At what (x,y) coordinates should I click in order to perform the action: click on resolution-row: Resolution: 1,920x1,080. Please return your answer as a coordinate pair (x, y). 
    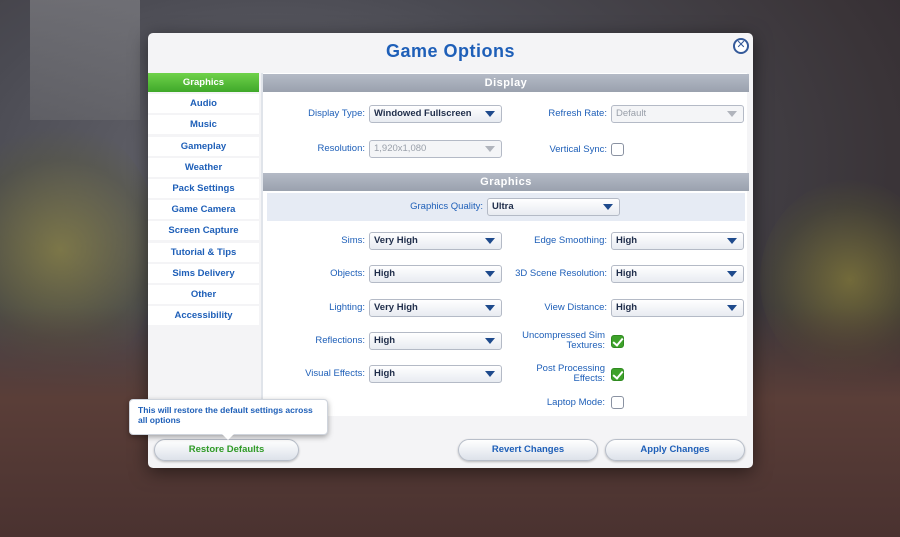
    Looking at the image, I should click on (382, 149).